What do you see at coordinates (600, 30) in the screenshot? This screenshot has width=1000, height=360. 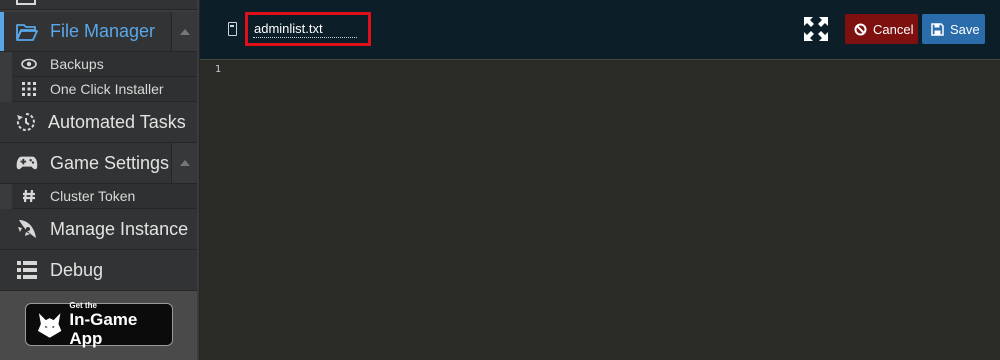 I see `editor-toolbar: Cancel Save` at bounding box center [600, 30].